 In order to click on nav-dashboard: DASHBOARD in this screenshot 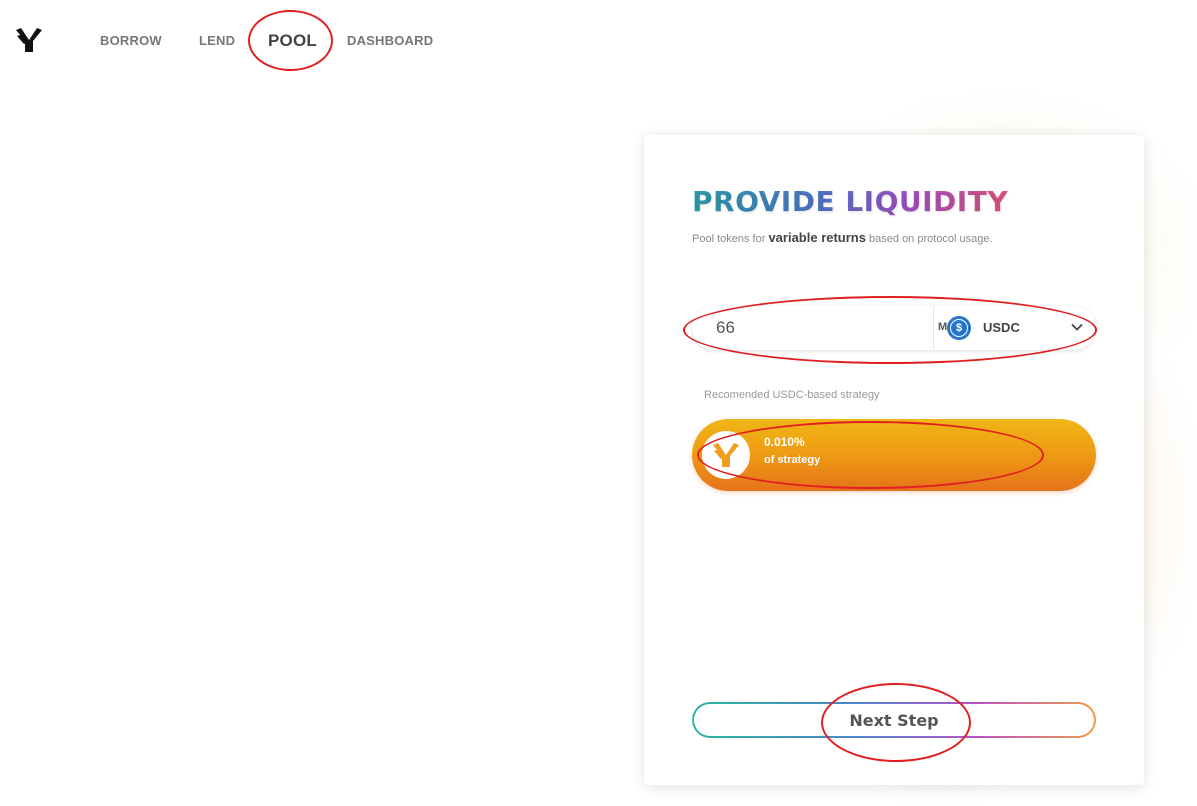, I will do `click(390, 40)`.